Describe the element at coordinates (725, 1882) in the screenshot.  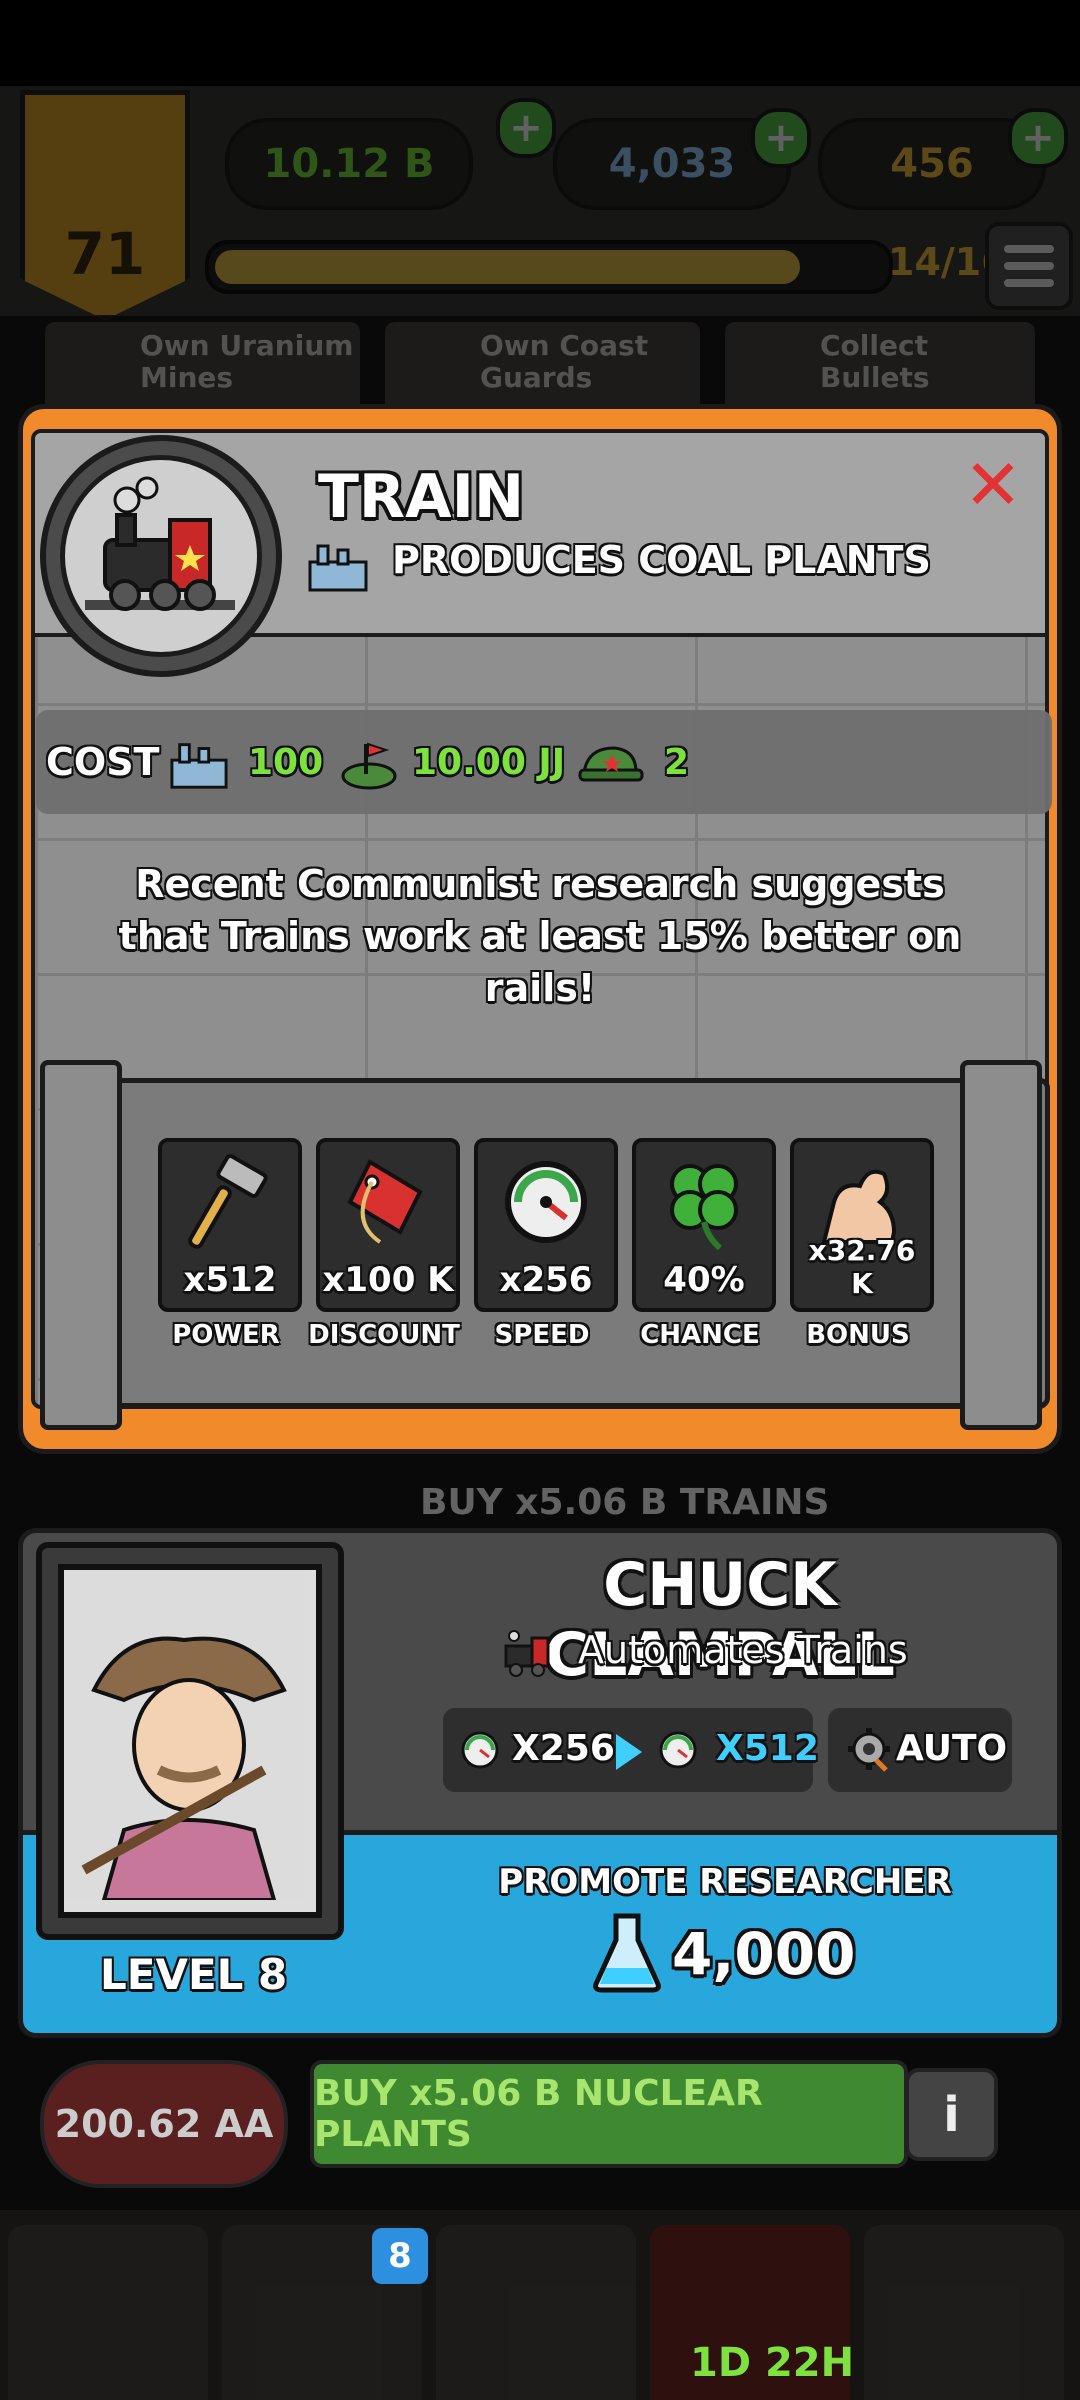
I see `promote-label: PROMOTE RESEARCHER` at that location.